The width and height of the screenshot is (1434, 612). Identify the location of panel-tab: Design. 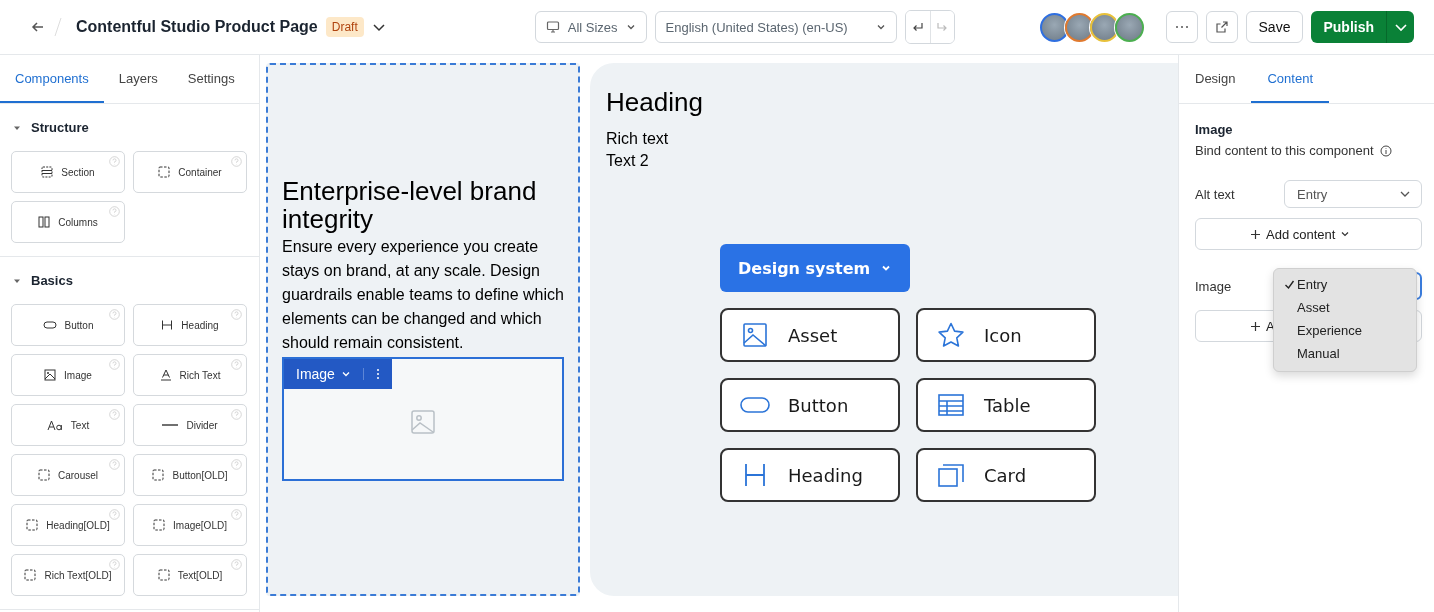
(1215, 79).